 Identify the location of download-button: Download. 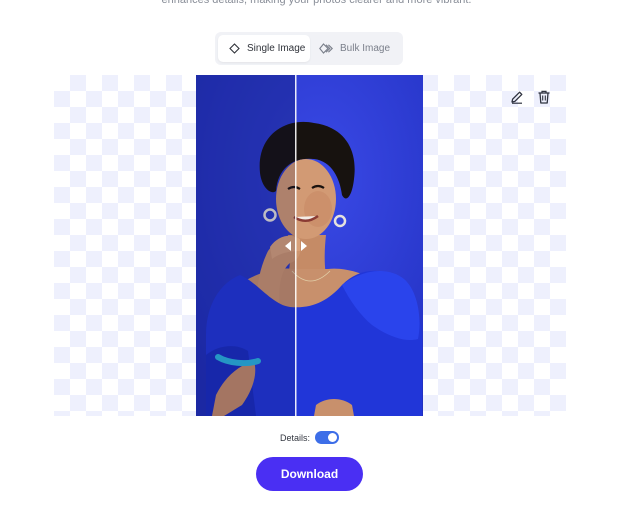
(309, 474).